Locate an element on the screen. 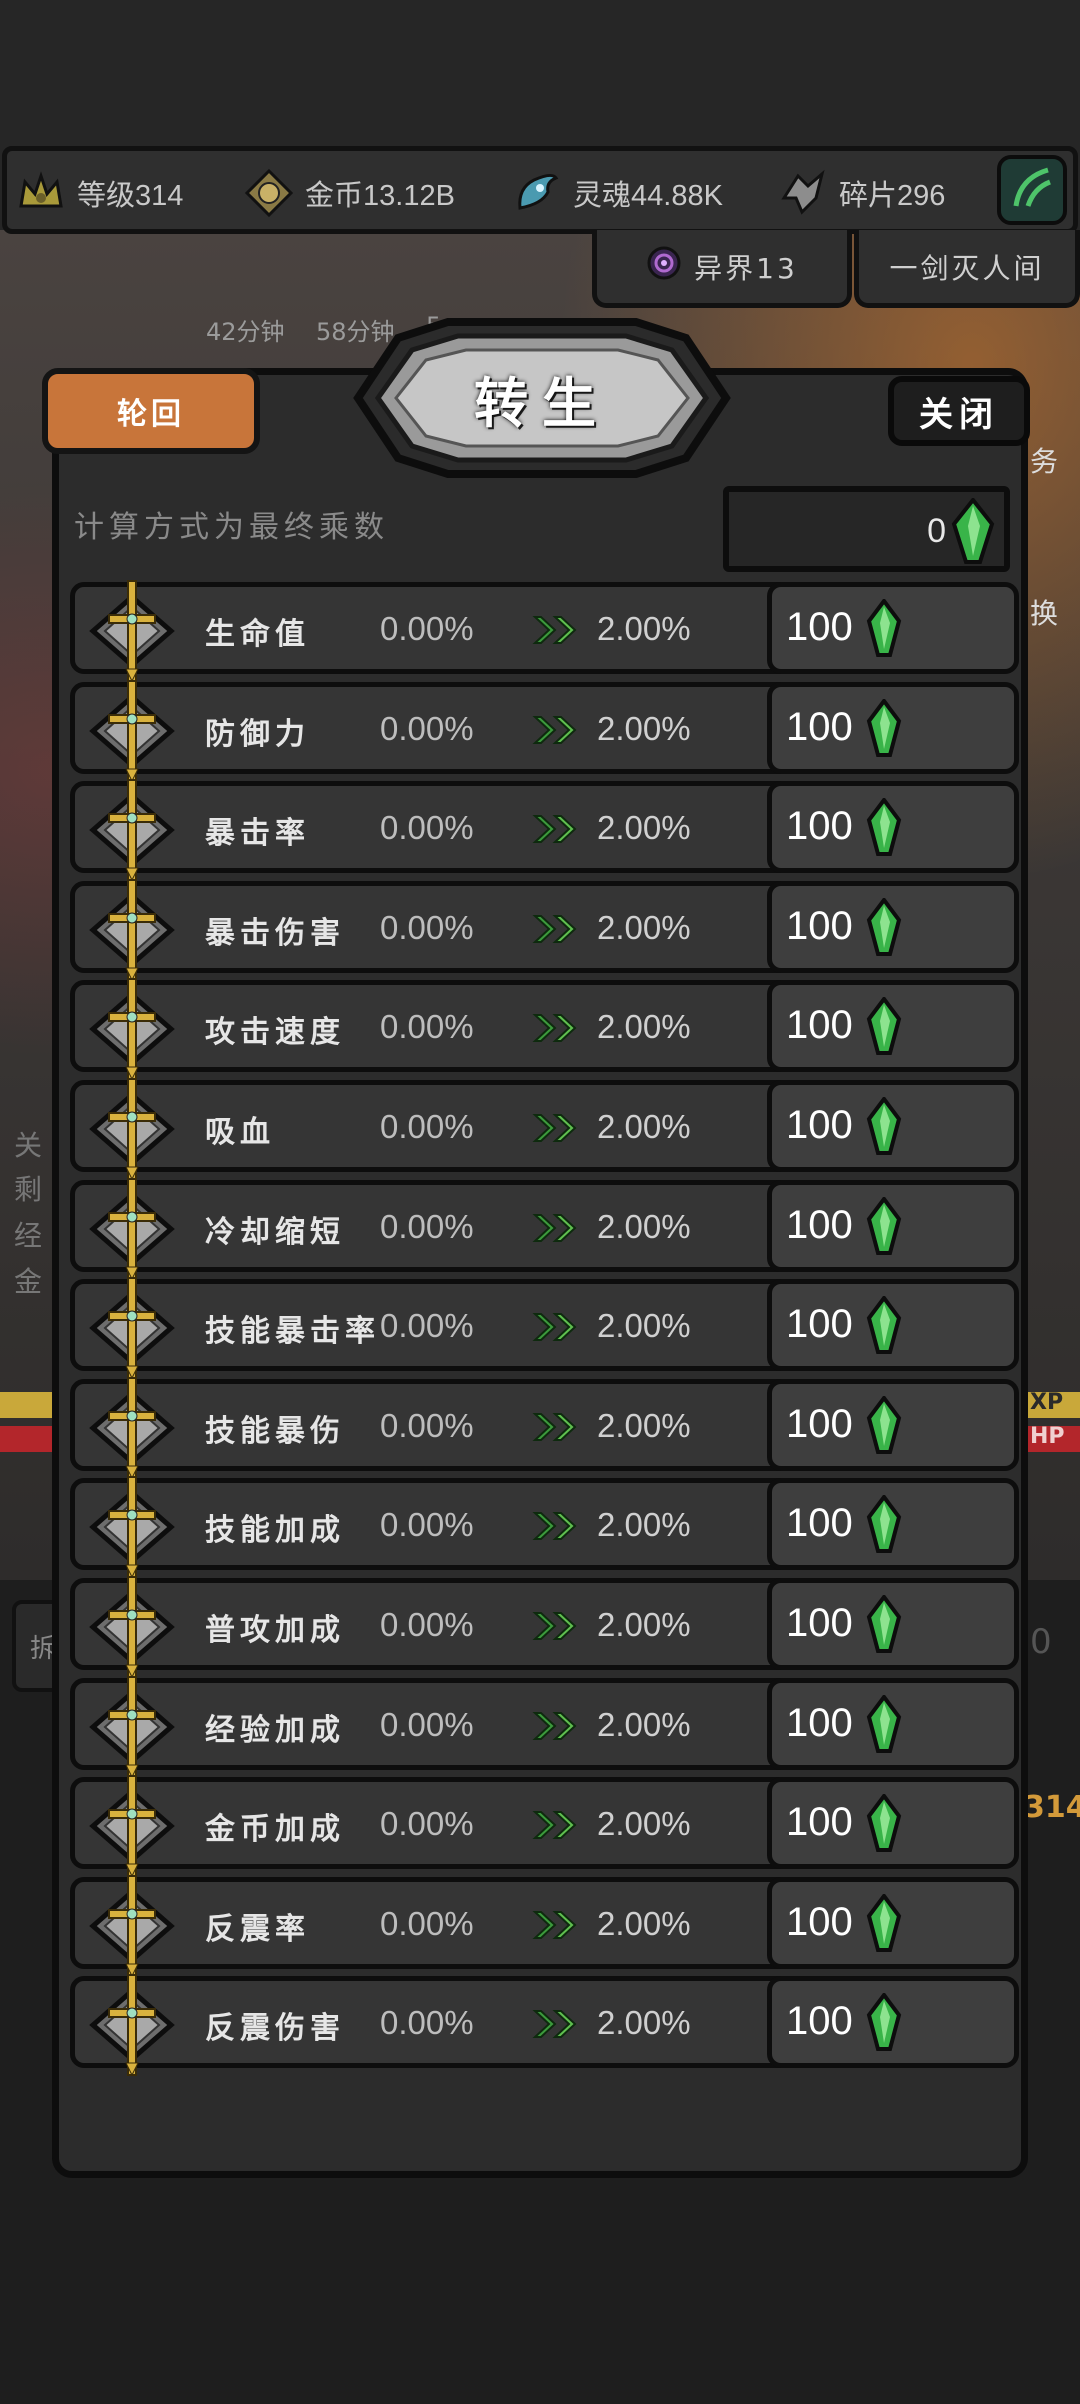 The width and height of the screenshot is (1080, 2404). xp-label: XP is located at coordinates (1047, 1402).